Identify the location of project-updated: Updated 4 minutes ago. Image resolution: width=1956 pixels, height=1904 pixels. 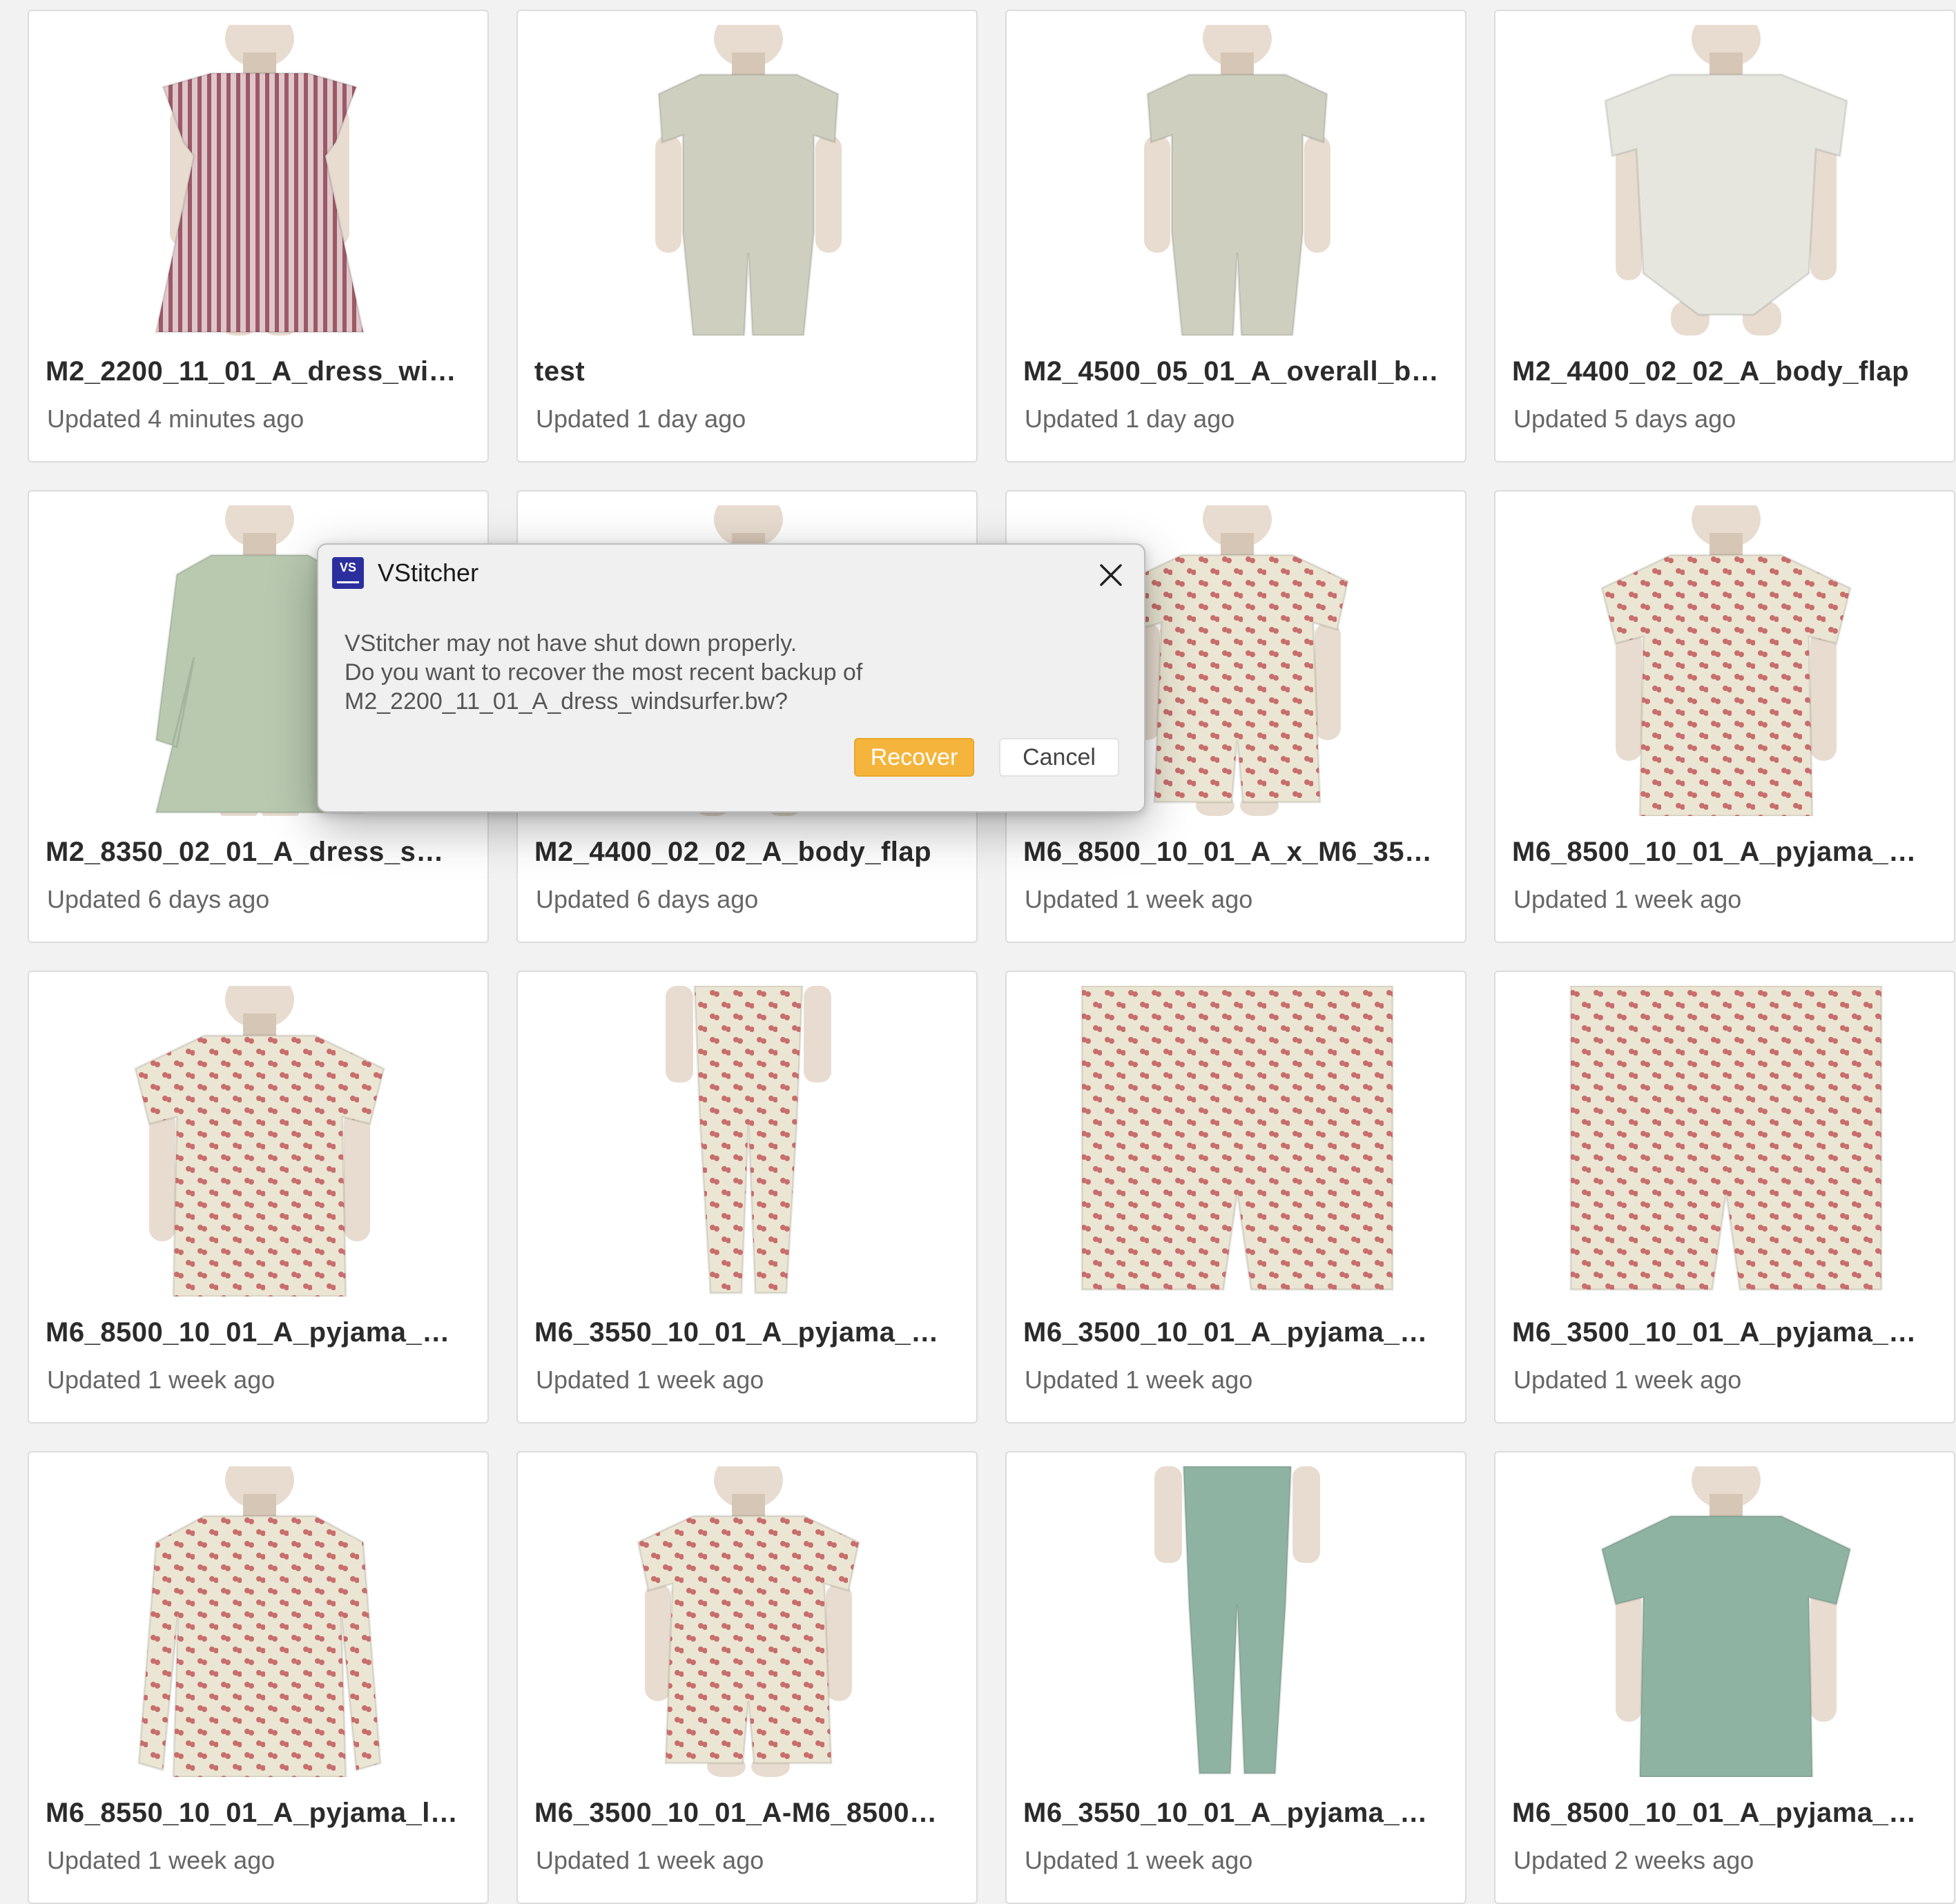
(175, 419).